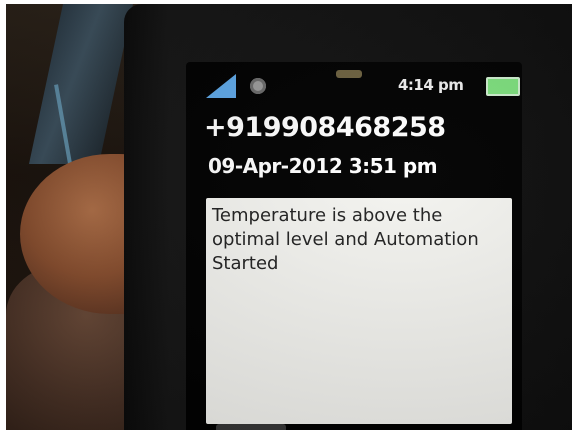 The width and height of the screenshot is (575, 434). What do you see at coordinates (323, 166) in the screenshot?
I see `message-datetime: 09-Apr-2012 3:51 pm` at bounding box center [323, 166].